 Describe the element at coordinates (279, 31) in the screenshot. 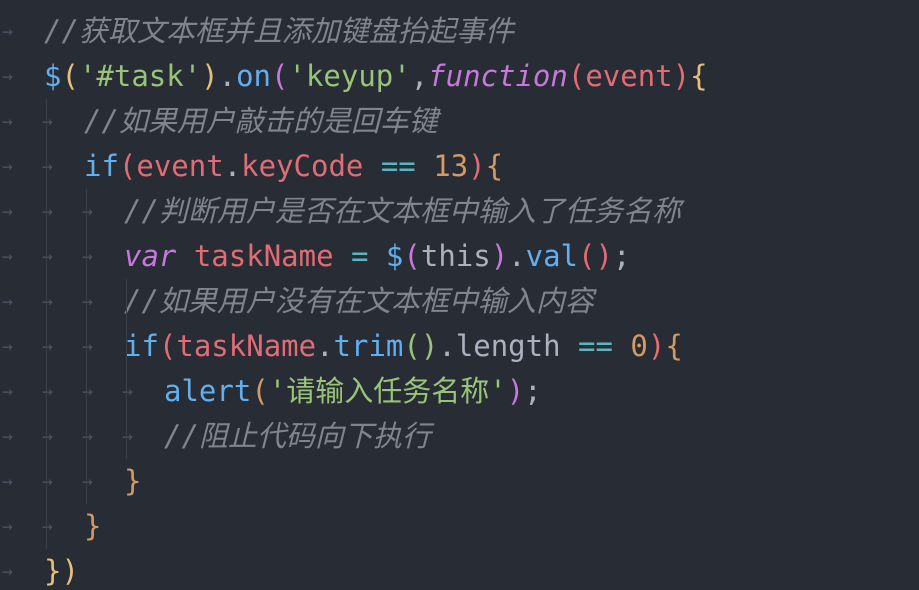

I see `code-comment: //获取文本框并且添加键盘抬起事件` at that location.